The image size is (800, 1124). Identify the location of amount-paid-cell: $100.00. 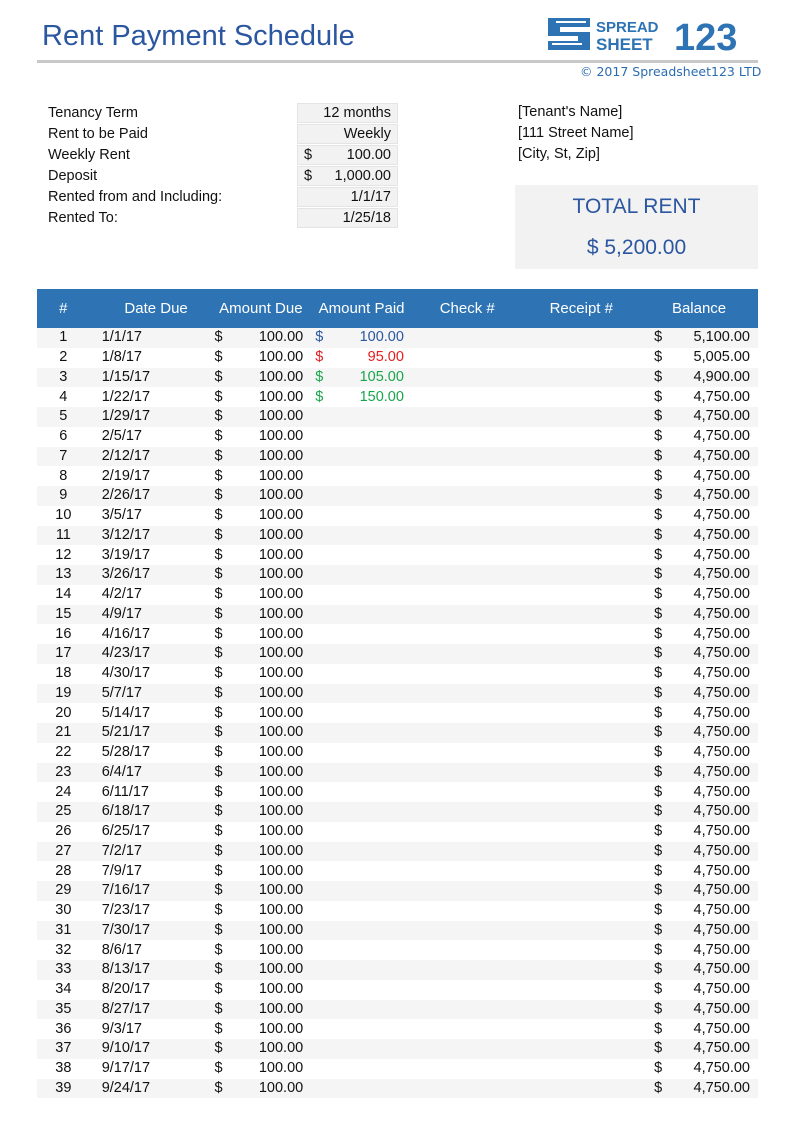
(361, 338).